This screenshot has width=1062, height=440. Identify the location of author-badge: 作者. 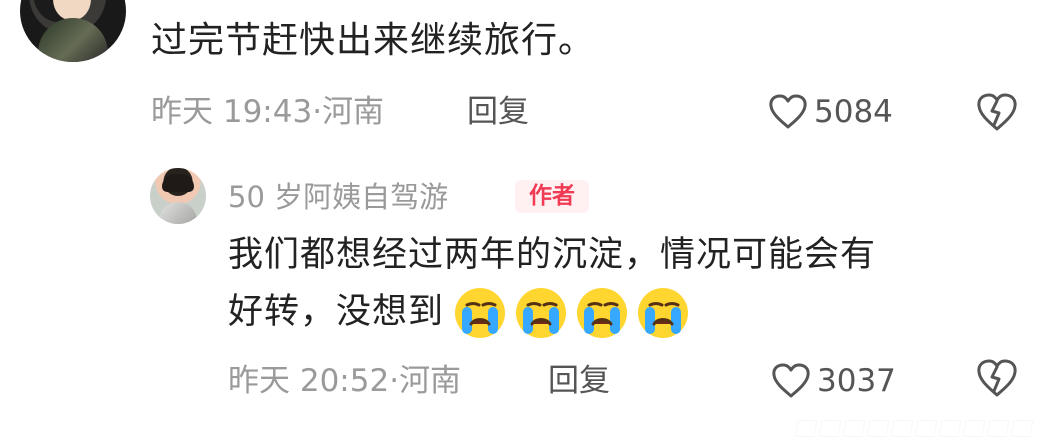
(552, 196).